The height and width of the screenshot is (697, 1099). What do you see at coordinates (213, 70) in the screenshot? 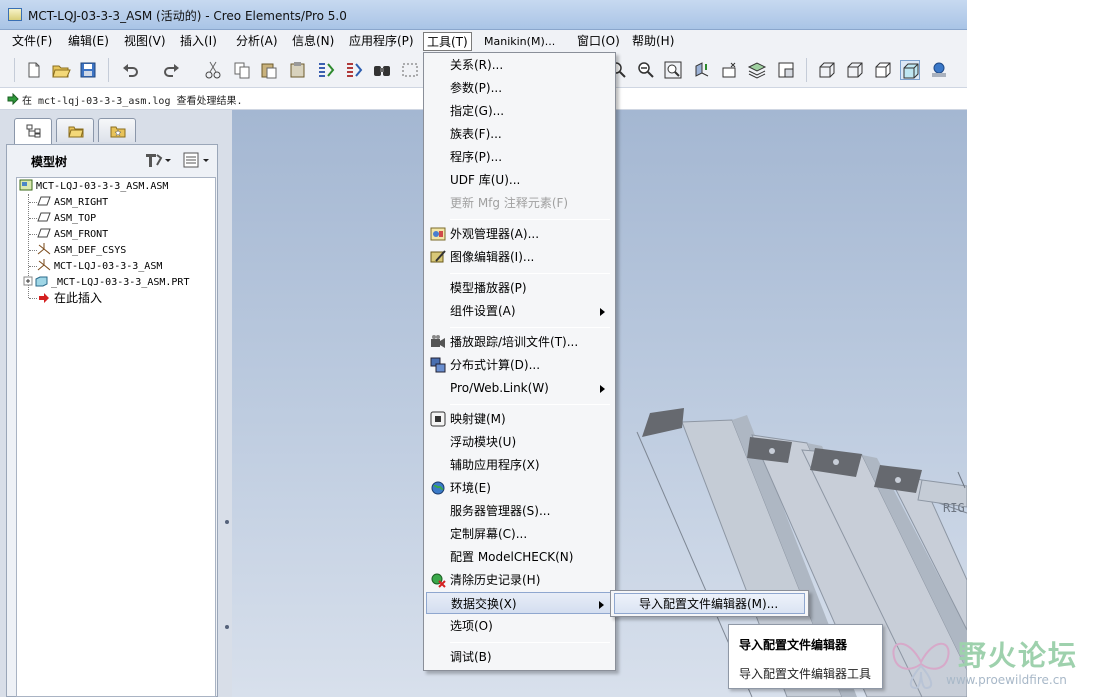
I see `cut-icon` at bounding box center [213, 70].